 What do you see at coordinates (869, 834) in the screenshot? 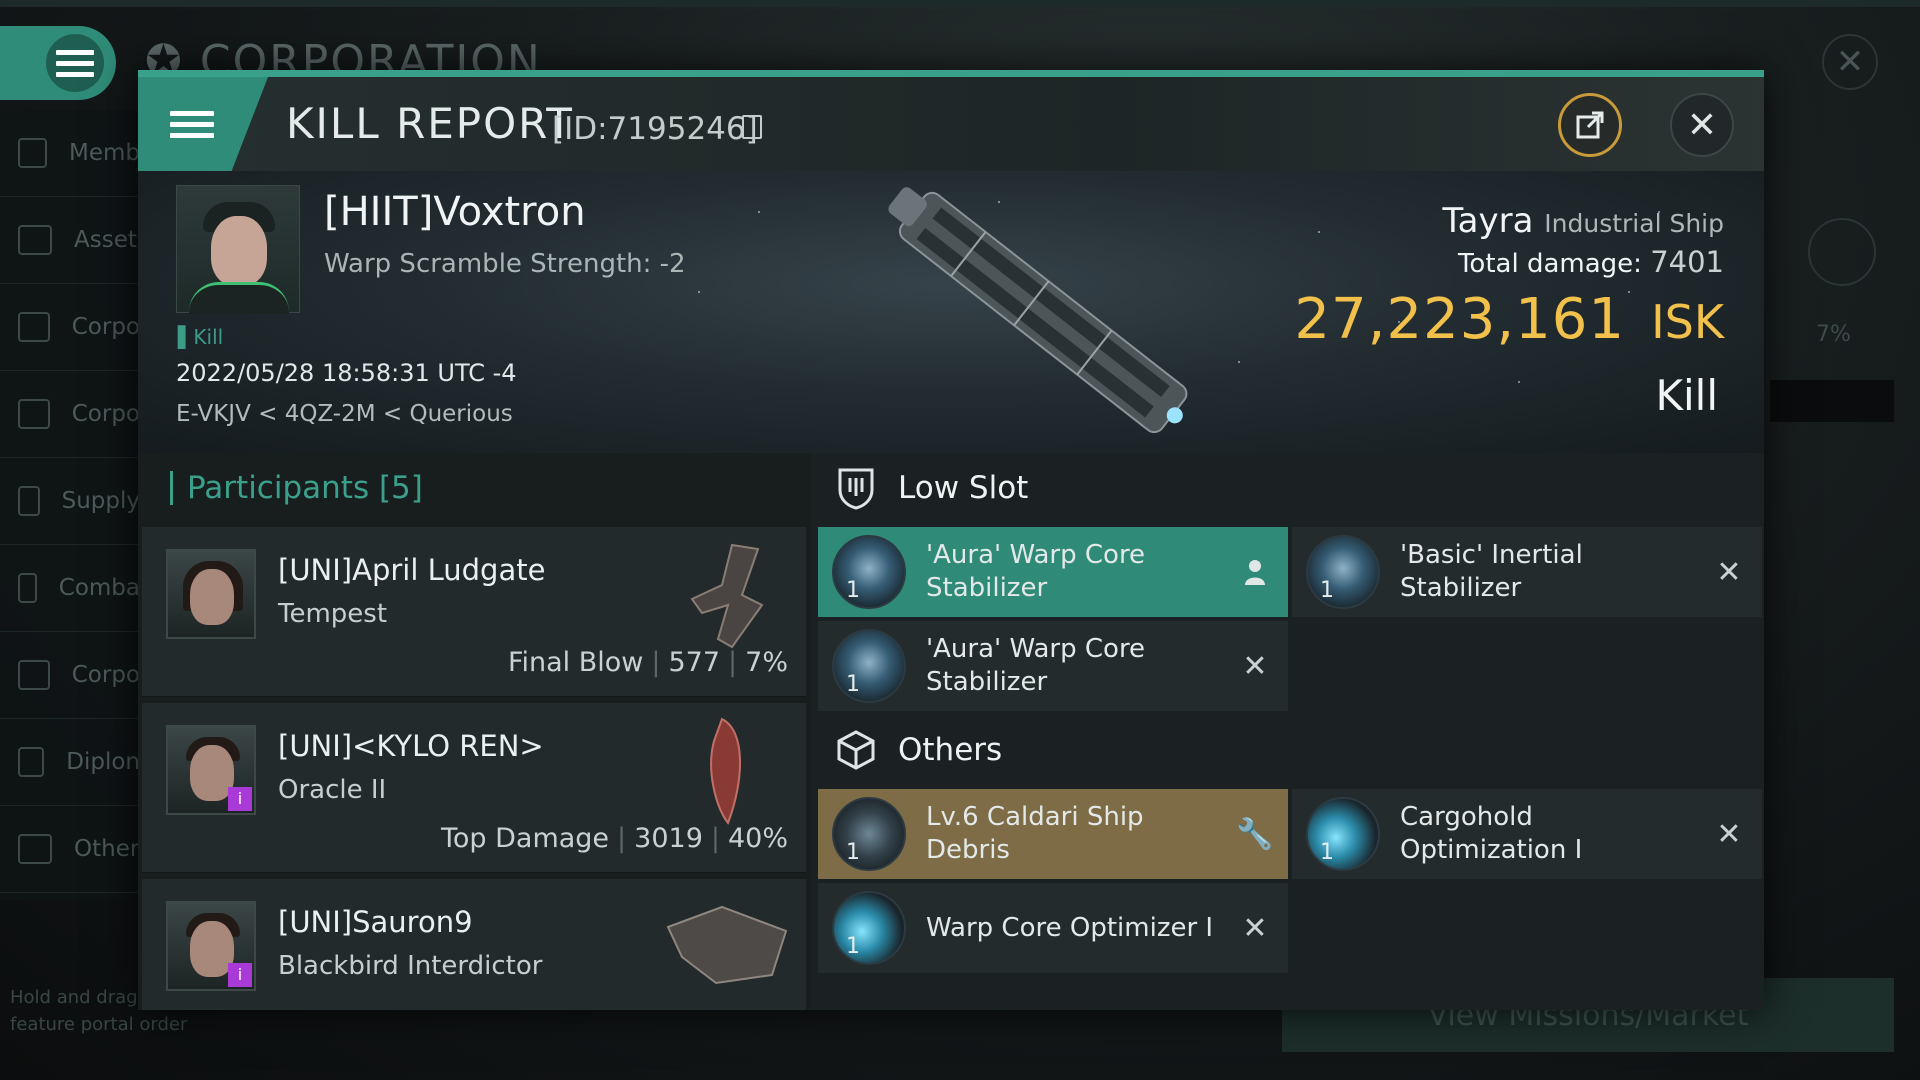
I see `ship-debris-icon: 1` at bounding box center [869, 834].